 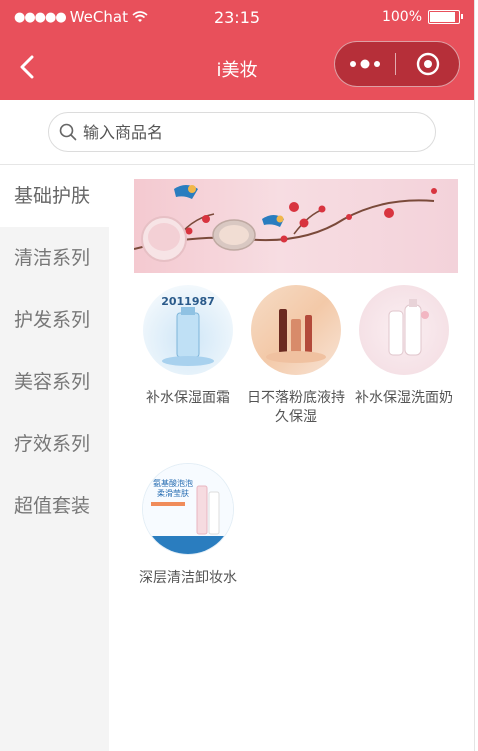 I want to click on mini-program-capsule, so click(x=397, y=64).